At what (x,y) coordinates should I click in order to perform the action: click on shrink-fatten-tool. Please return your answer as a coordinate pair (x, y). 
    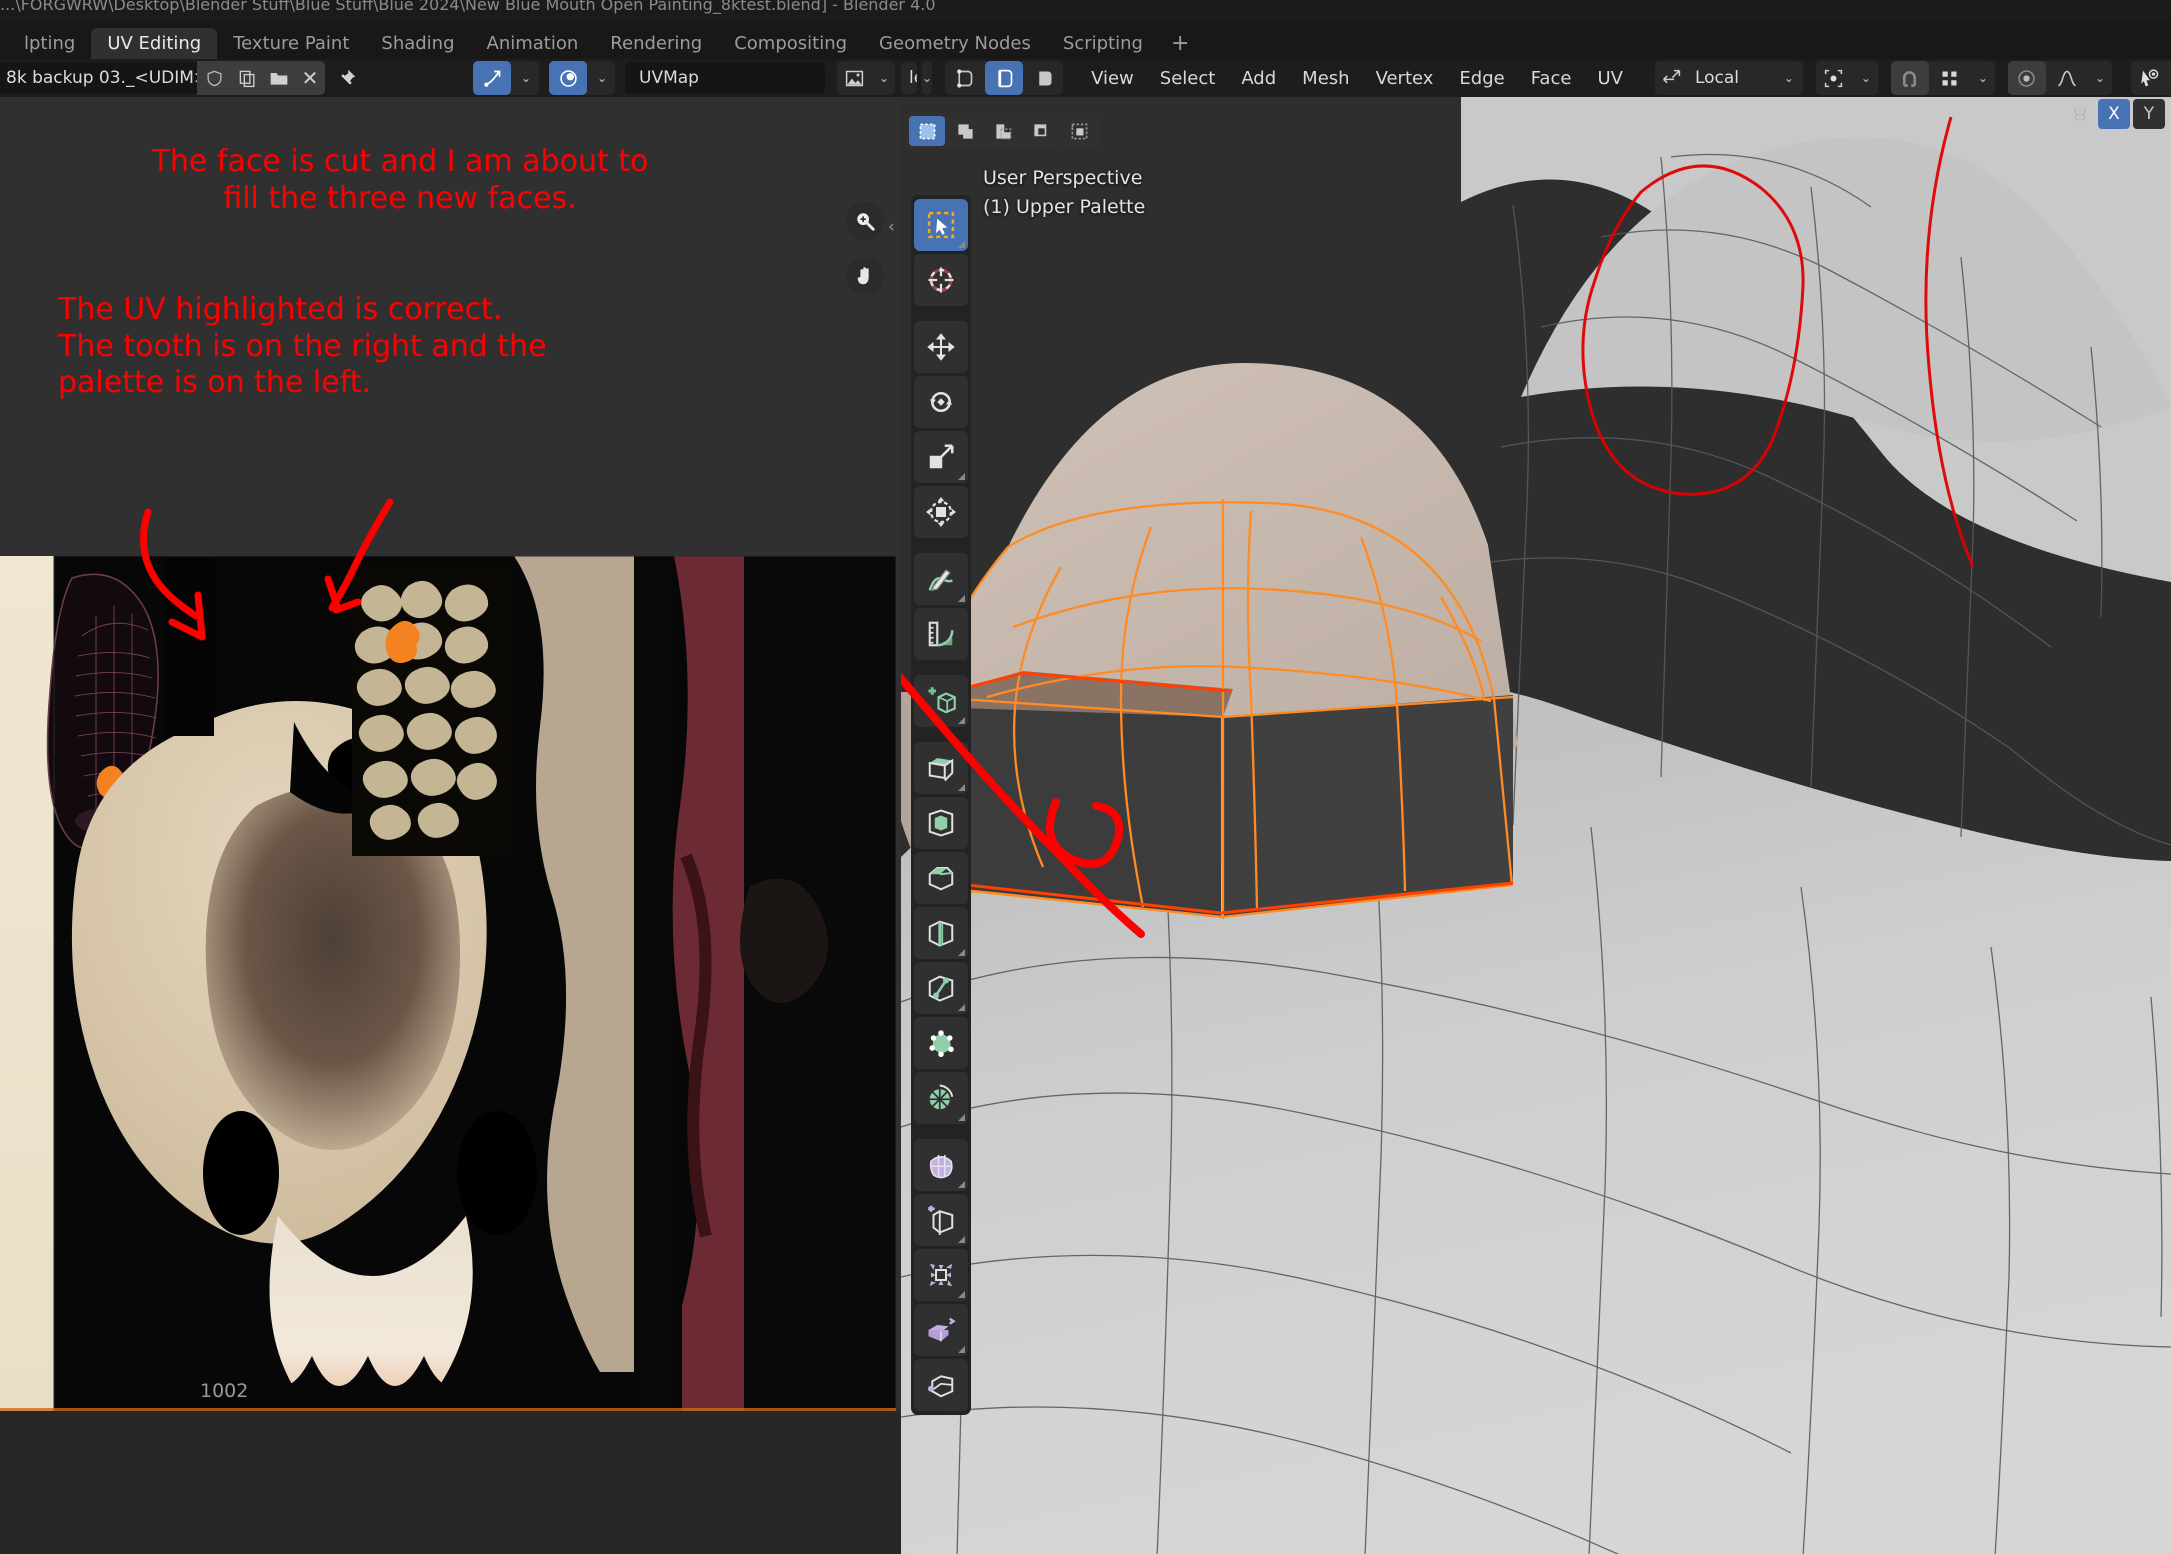
    Looking at the image, I should click on (941, 1275).